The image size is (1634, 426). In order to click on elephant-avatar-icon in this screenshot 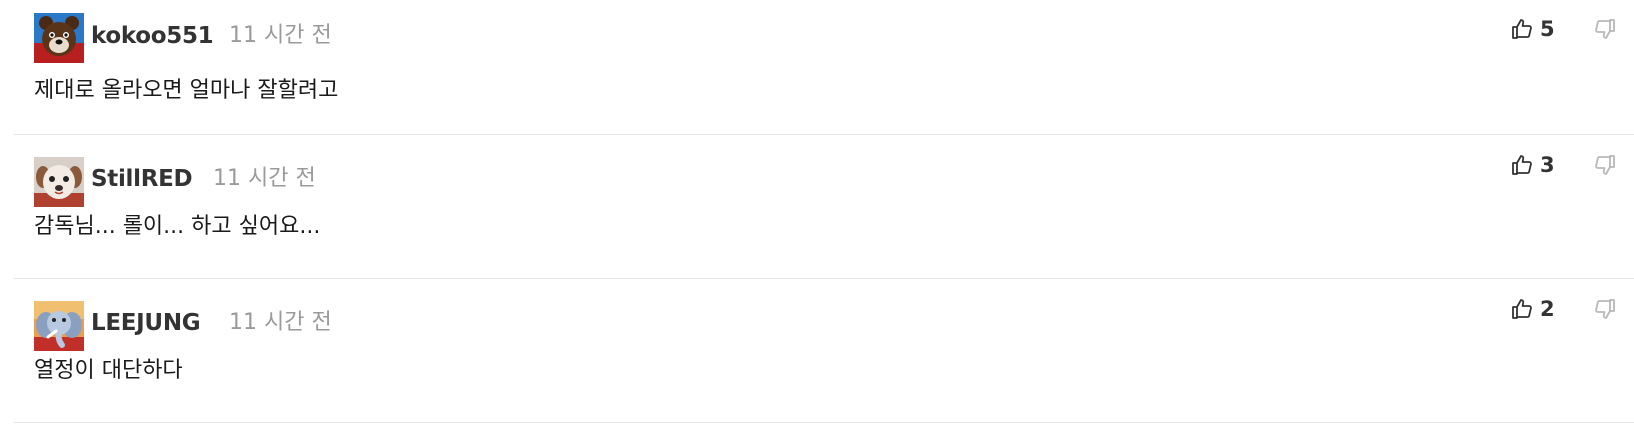, I will do `click(59, 326)`.